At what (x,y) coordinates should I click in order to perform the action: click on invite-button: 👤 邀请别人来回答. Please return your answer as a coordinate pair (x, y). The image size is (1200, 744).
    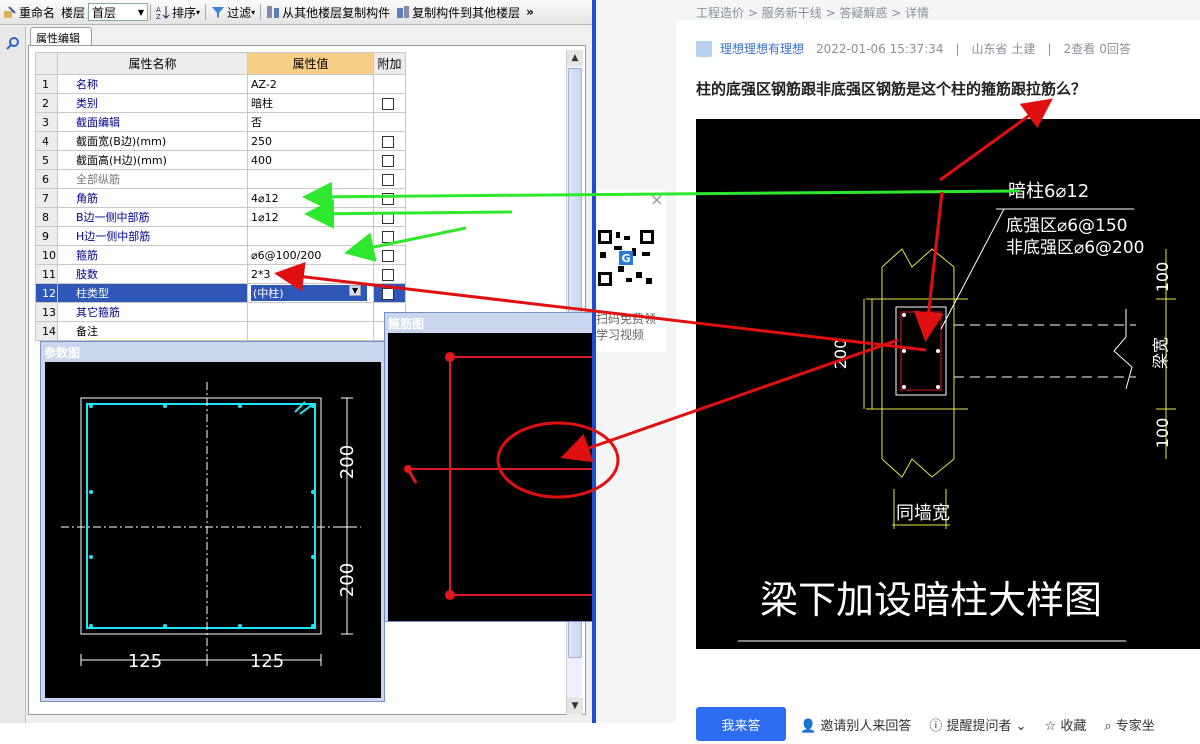
    Looking at the image, I should click on (855, 724).